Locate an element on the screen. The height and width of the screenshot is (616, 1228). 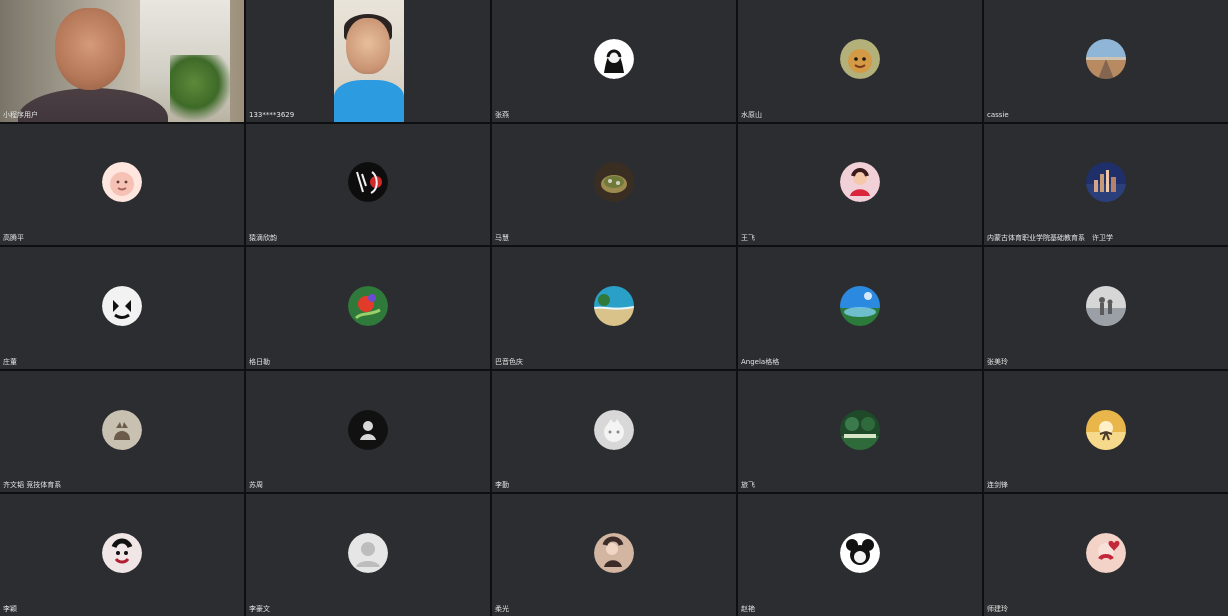
participant-tile: 小程序用户 is located at coordinates (122, 61).